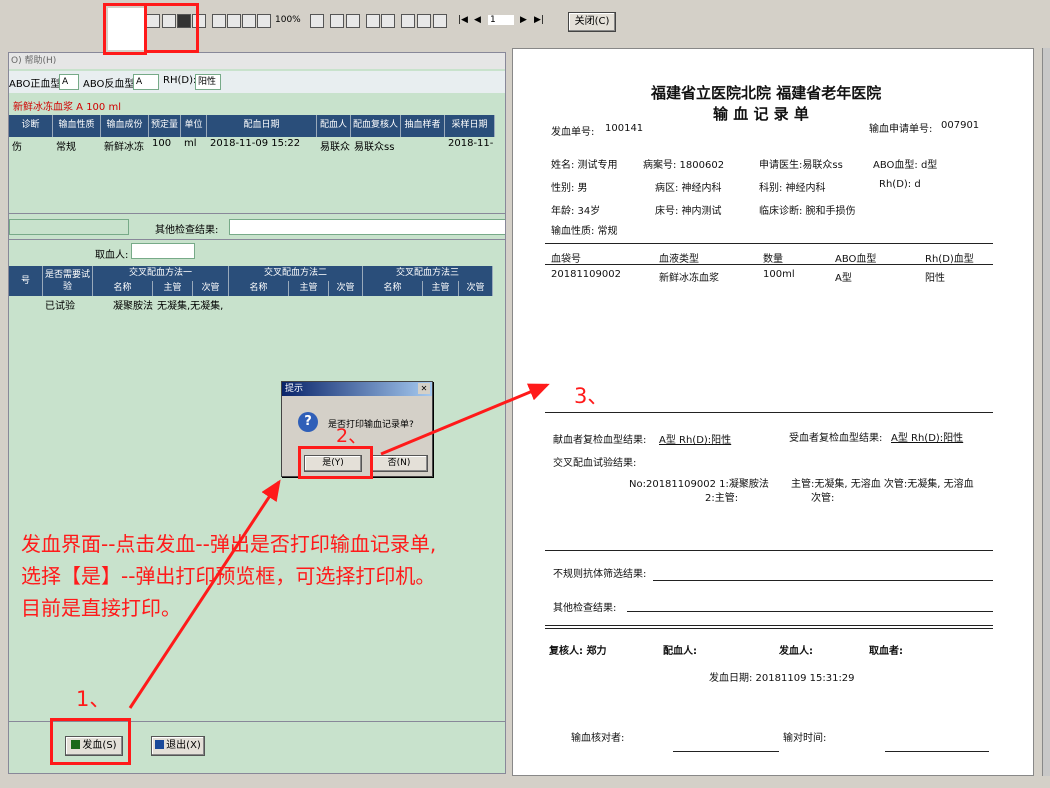 This screenshot has height=788, width=1050. I want to click on note-line1: 发血界面--点击发血--弹出是否打印输血记录单,, so click(229, 544).